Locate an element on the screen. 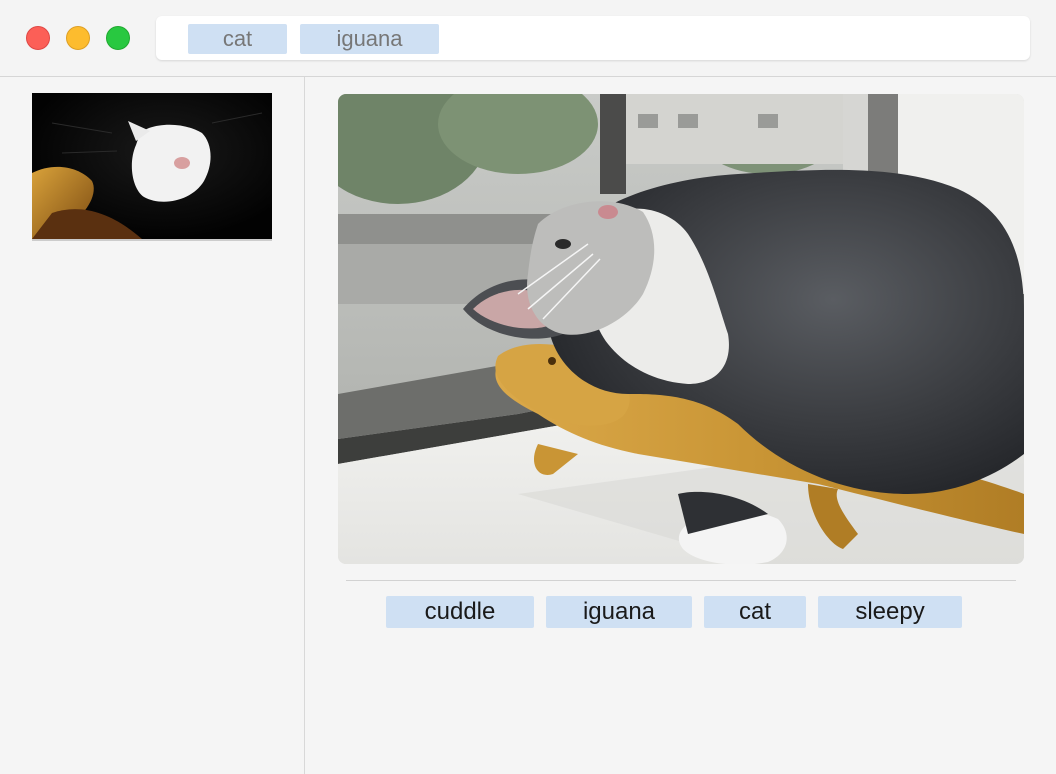 Image resolution: width=1056 pixels, height=774 pixels. result-thumbnail is located at coordinates (152, 167).